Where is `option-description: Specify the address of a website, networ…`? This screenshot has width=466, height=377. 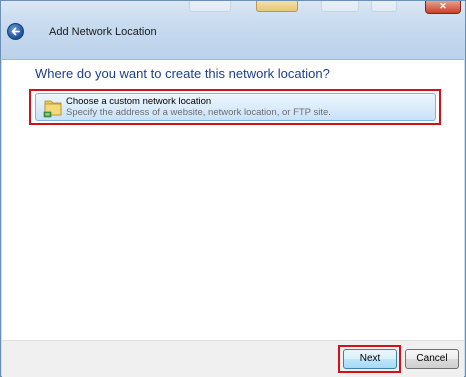 option-description: Specify the address of a website, networ… is located at coordinates (198, 112).